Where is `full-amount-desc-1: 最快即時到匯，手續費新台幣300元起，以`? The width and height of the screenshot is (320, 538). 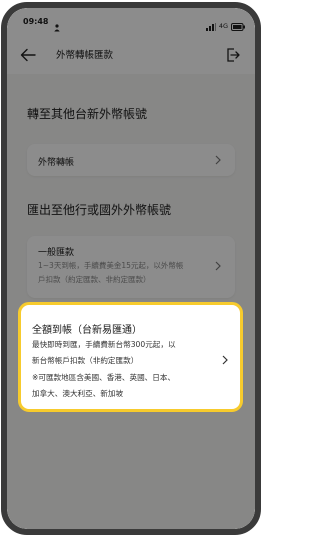
full-amount-desc-1: 最快即時到匯，手續費新台幣300元起，以 is located at coordinates (104, 344).